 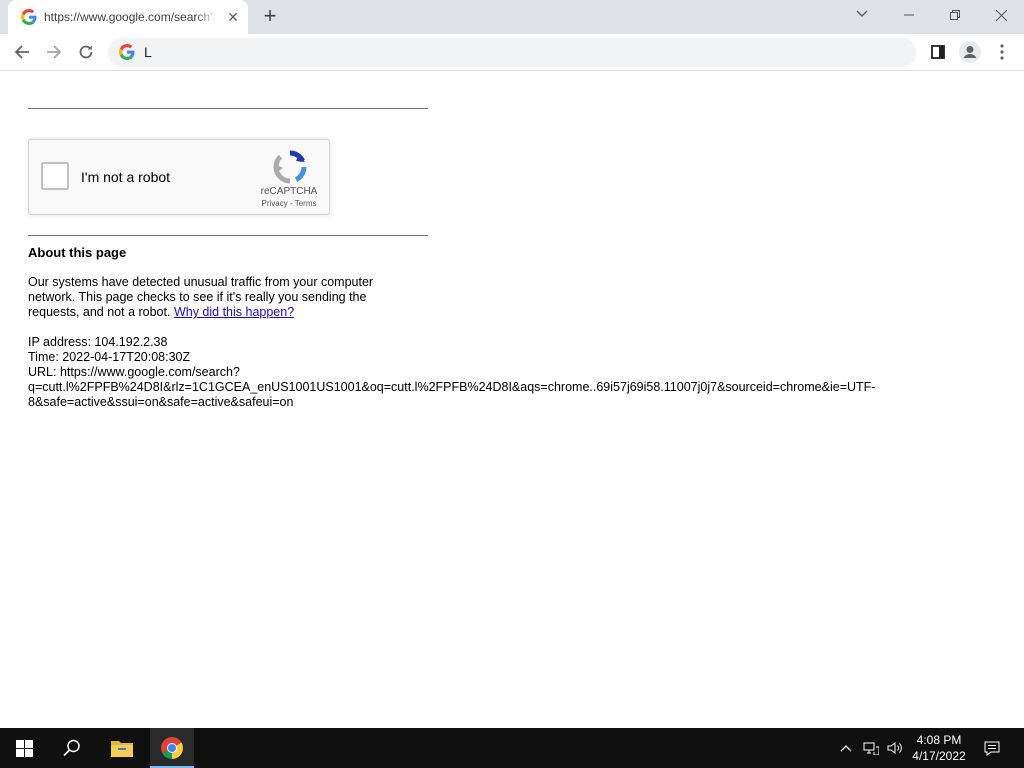 What do you see at coordinates (126, 177) in the screenshot?
I see `recaptcha-label: I'm not a robot` at bounding box center [126, 177].